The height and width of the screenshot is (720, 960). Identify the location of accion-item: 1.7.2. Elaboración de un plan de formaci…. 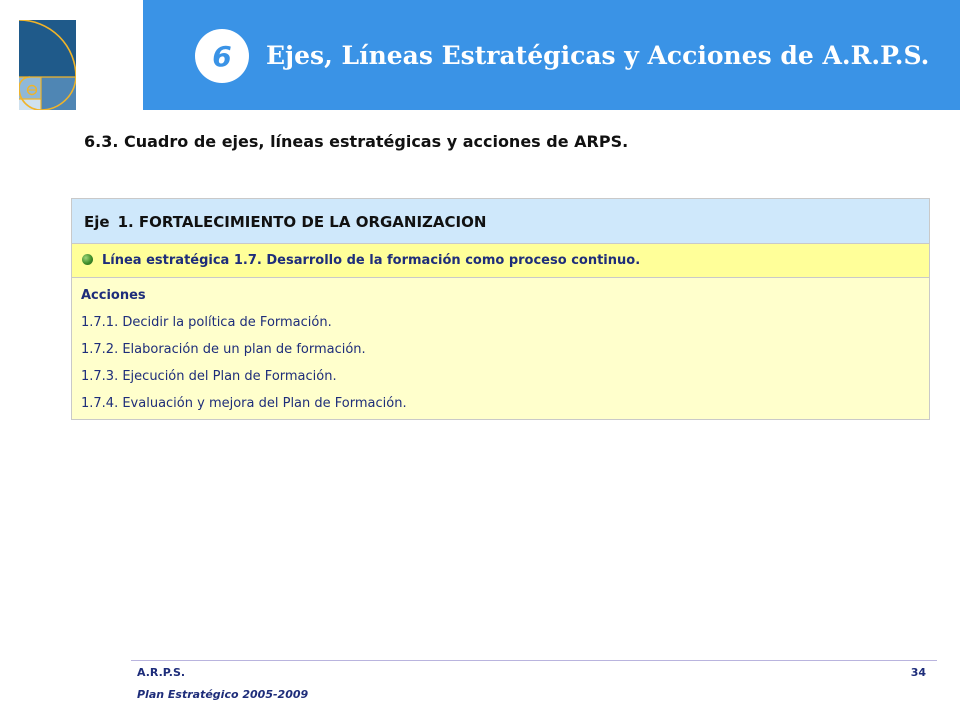
(223, 349).